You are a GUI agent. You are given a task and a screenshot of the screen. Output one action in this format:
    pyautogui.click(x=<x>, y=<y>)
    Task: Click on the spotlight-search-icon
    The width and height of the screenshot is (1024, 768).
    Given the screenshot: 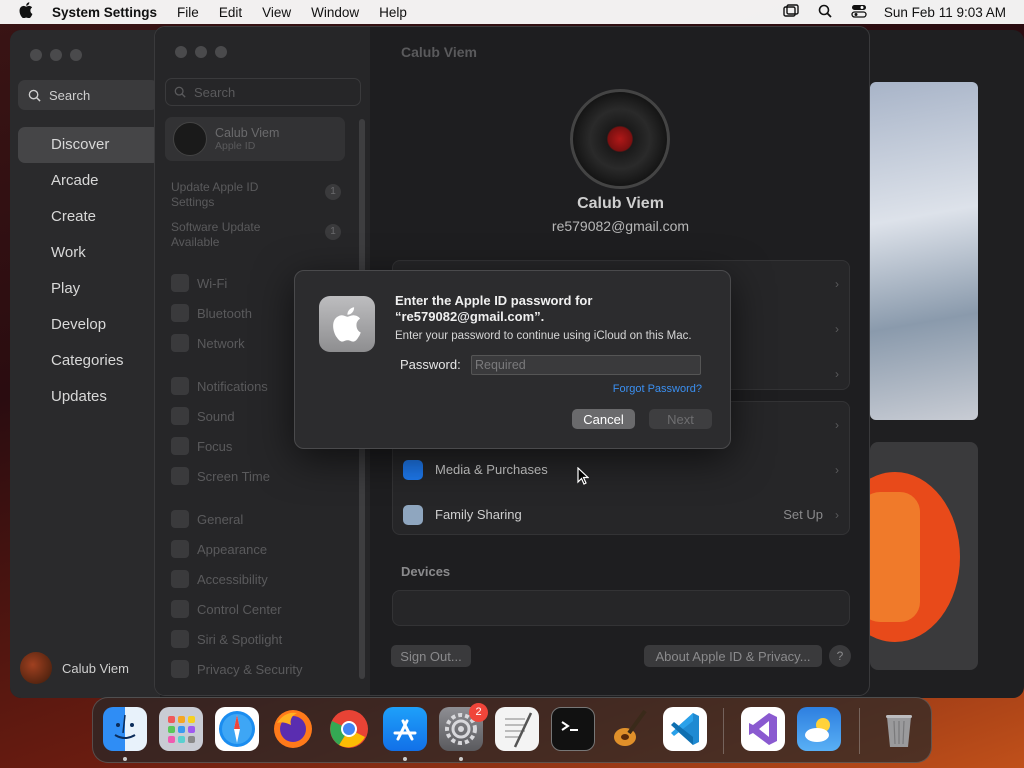 What is the action you would take?
    pyautogui.click(x=825, y=12)
    